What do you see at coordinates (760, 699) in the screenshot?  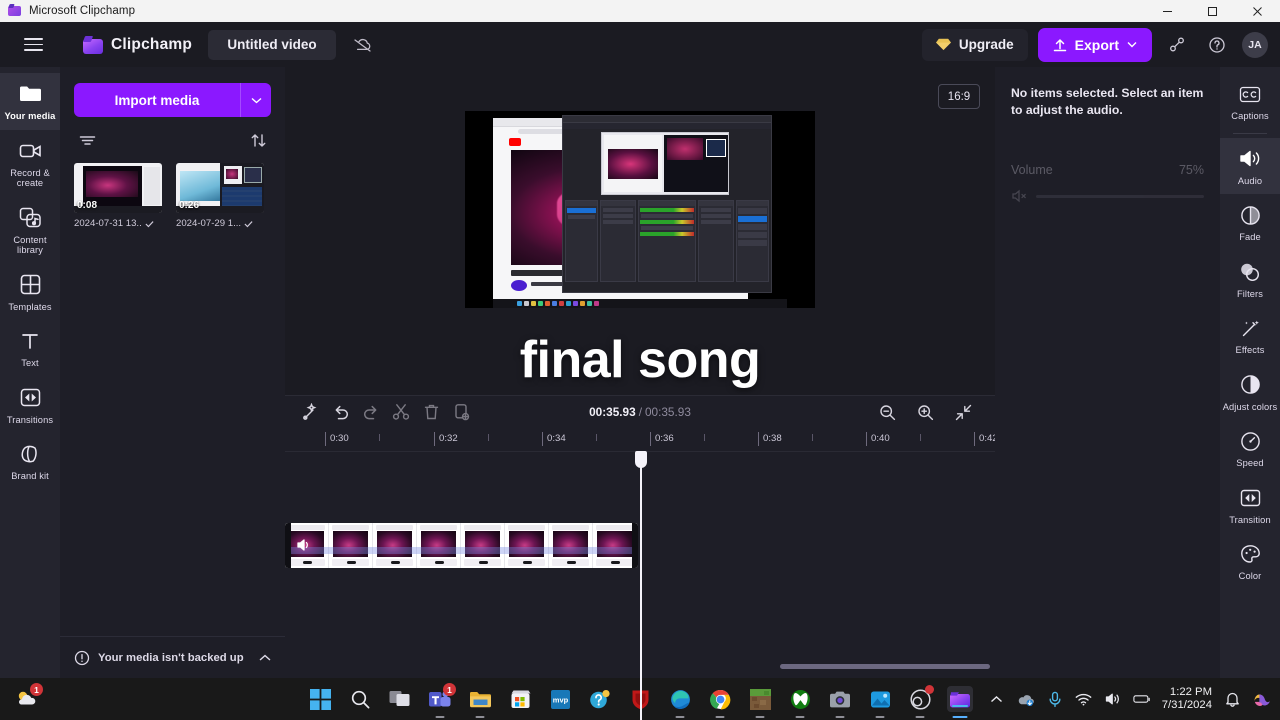 I see `minecraft-icon` at bounding box center [760, 699].